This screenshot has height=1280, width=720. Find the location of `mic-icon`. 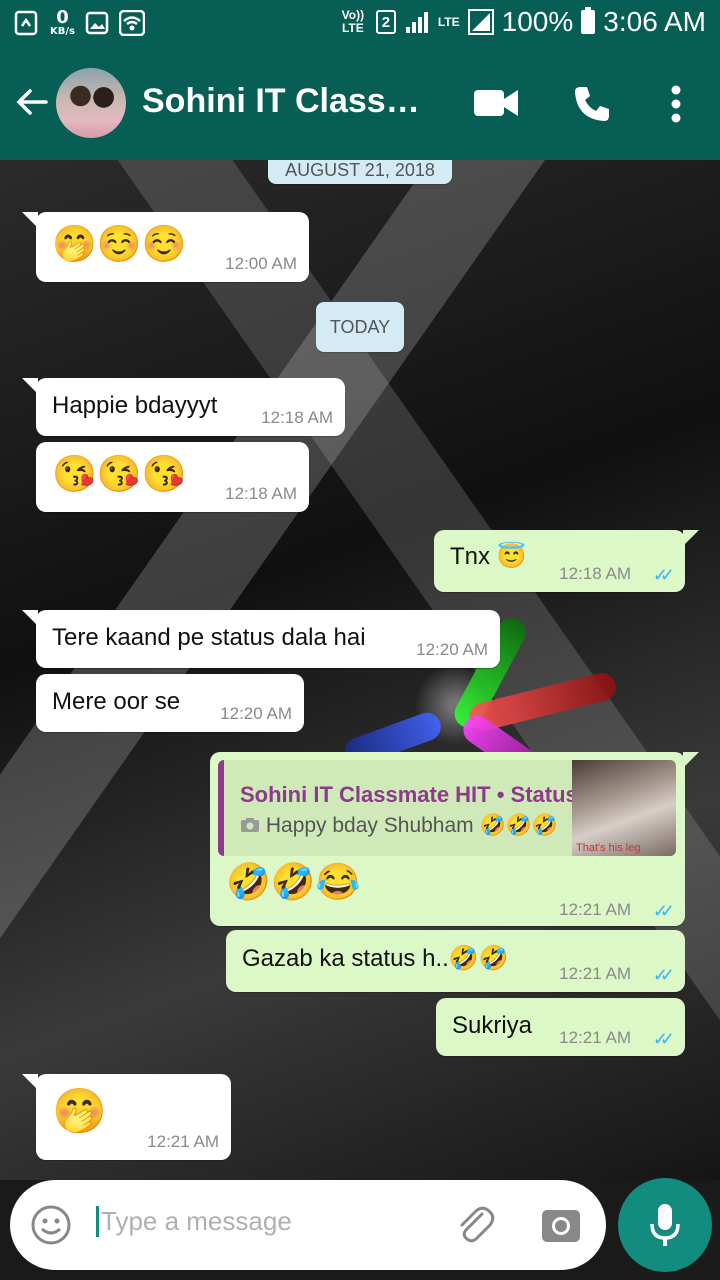

mic-icon is located at coordinates (665, 1225).